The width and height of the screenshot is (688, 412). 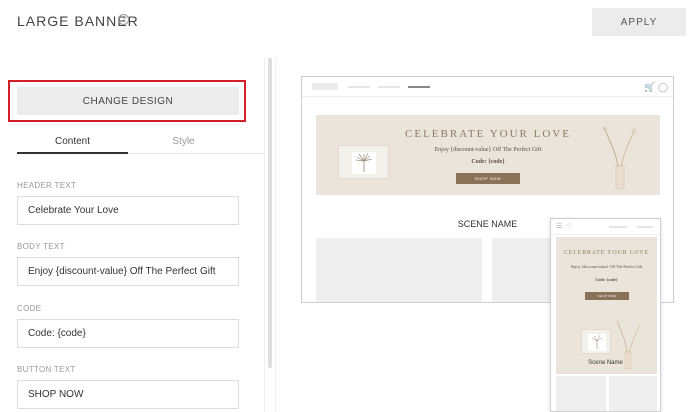 I want to click on apply-button: APPLY, so click(x=639, y=22).